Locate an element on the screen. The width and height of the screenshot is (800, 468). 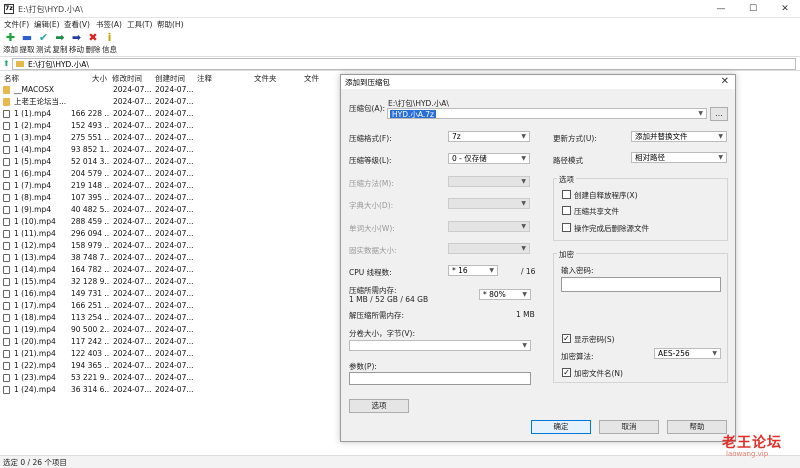
path-select: 相对路径 ▼ is located at coordinates (679, 157).